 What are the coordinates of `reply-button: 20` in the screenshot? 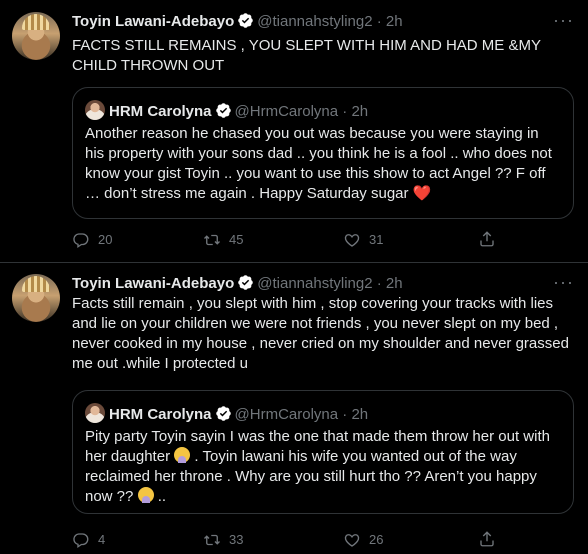 It's located at (92, 240).